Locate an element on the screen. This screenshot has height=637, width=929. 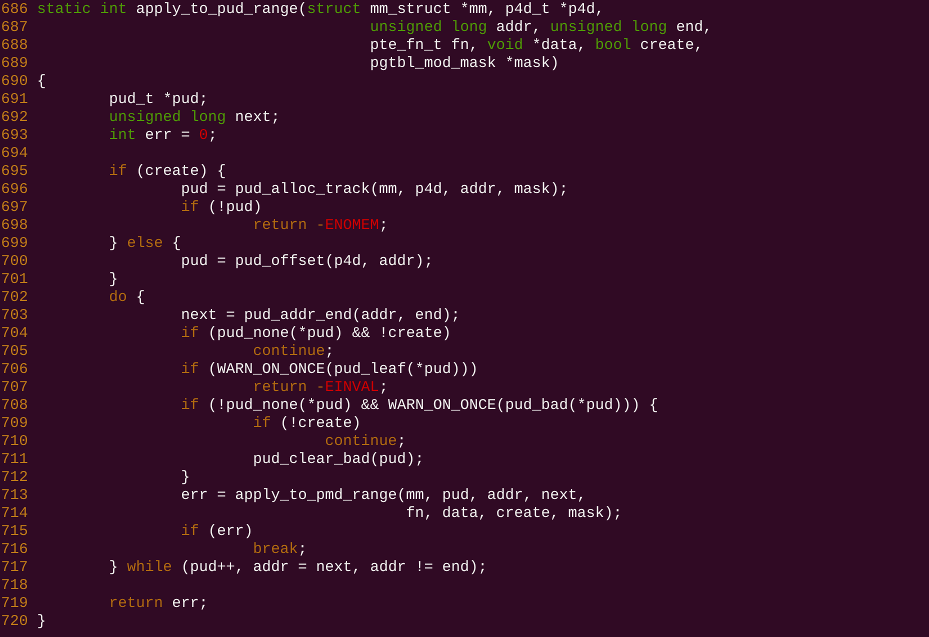
line-number: 693 is located at coordinates (14, 136).